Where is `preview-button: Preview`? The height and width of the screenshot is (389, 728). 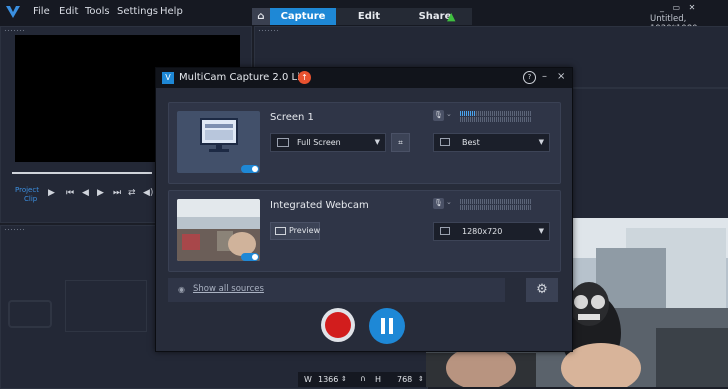 preview-button: Preview is located at coordinates (295, 231).